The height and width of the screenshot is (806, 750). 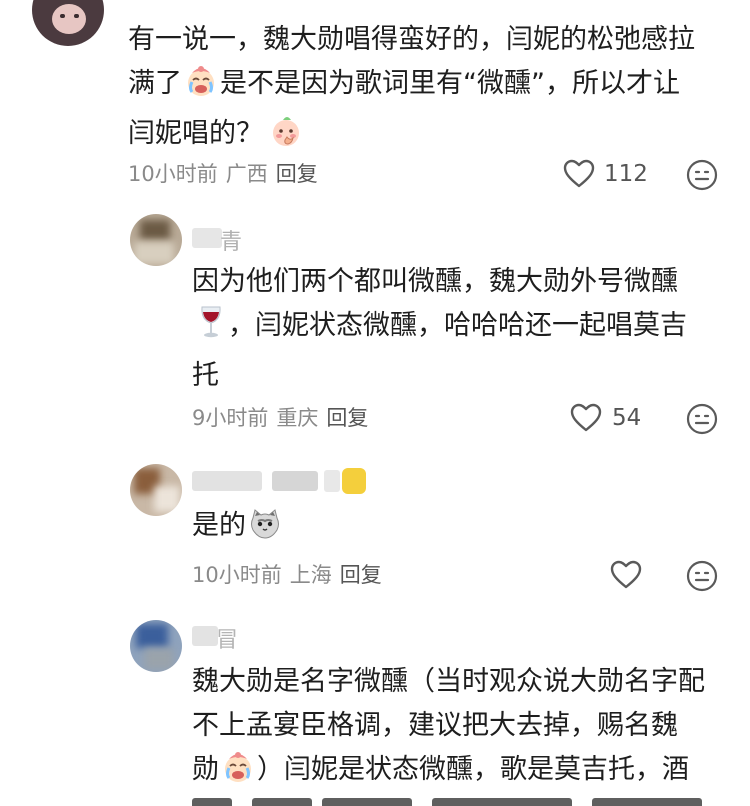 I want to click on comment-text: 因为他们两个都叫微醺，魏大勋外号微醺 ，闫妮状态微醺，哈哈哈还一起唱莫吉 托, so click(x=462, y=329).